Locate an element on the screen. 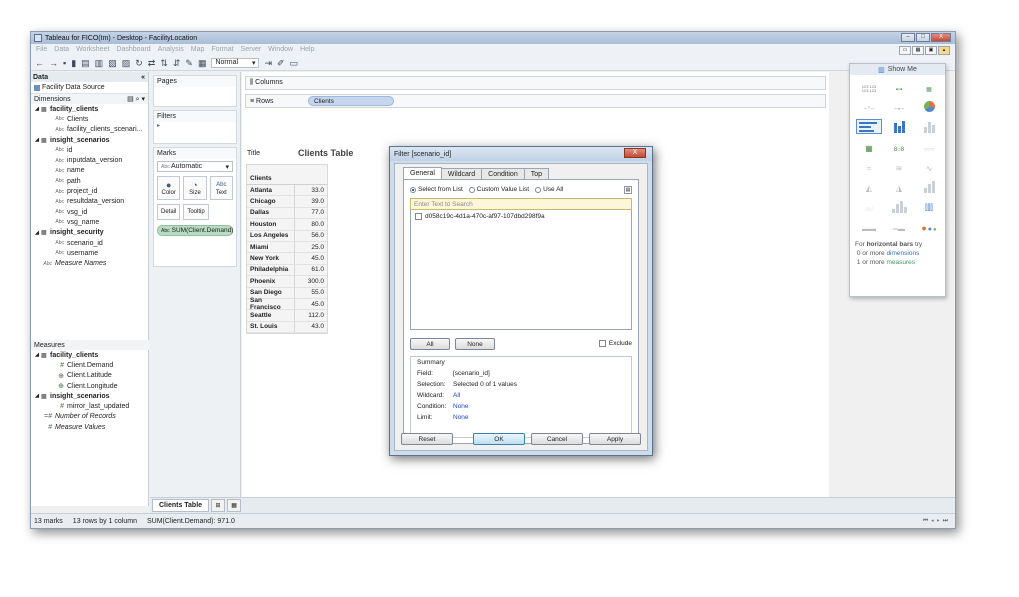 This screenshot has height=597, width=1019. reset-button: Reset is located at coordinates (427, 439).